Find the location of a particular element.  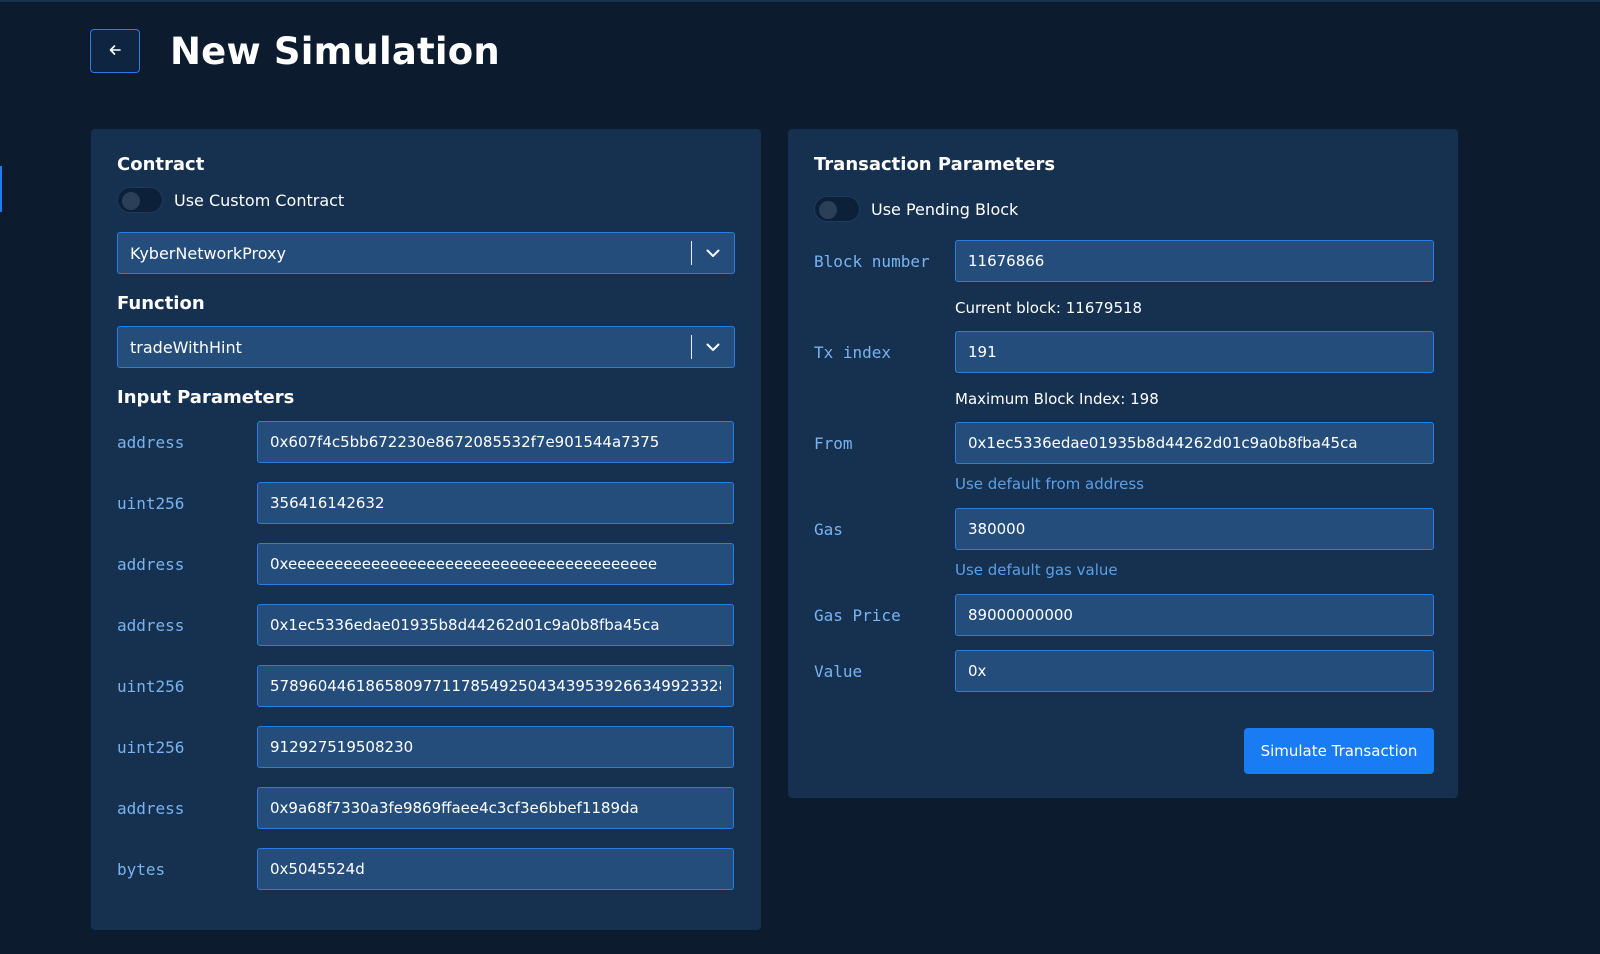

page-header: New Simulation is located at coordinates (295, 51).